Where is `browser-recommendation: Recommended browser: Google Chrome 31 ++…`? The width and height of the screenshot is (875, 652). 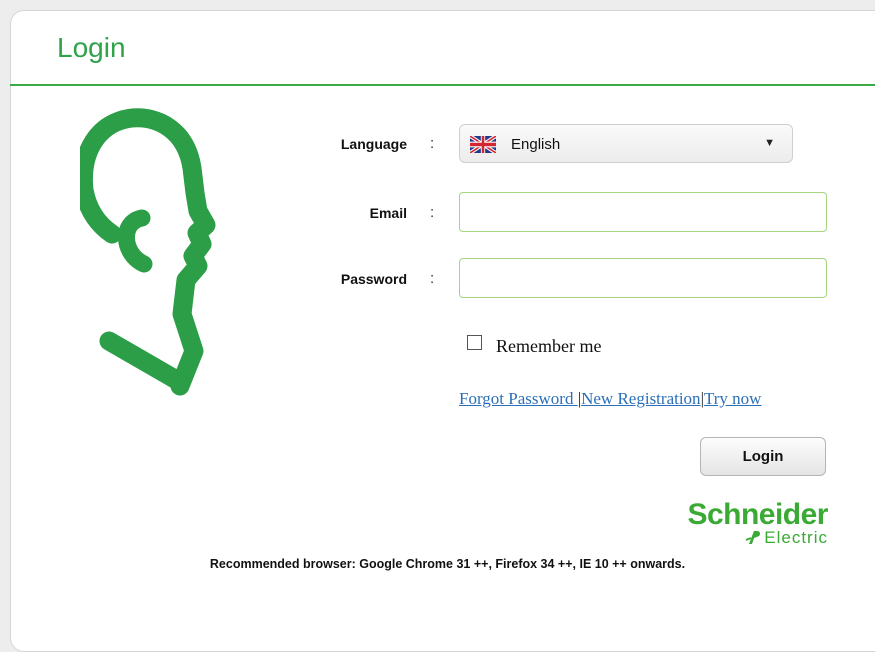
browser-recommendation: Recommended browser: Google Chrome 31 ++… is located at coordinates (447, 564).